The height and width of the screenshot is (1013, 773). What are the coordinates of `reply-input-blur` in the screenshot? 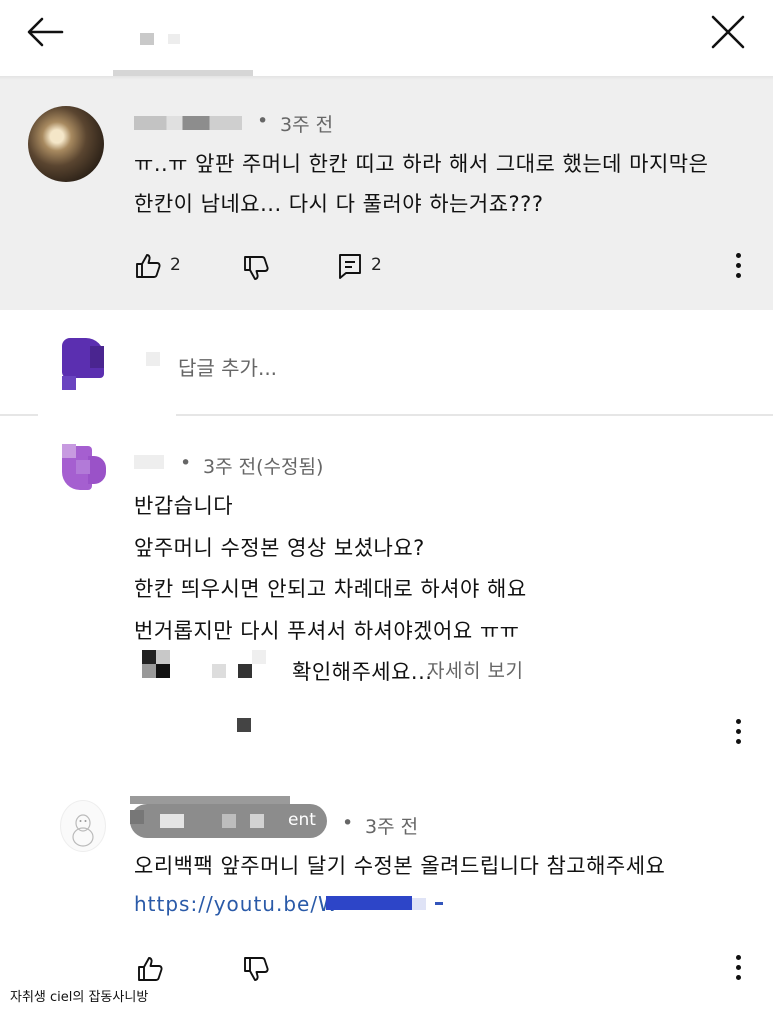 It's located at (153, 359).